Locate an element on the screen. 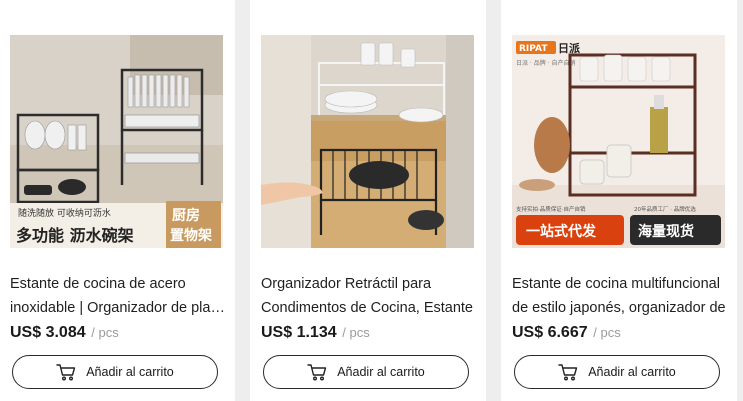  banner-small-text: 随洗随放 可收纳可沥水 is located at coordinates (64, 213).